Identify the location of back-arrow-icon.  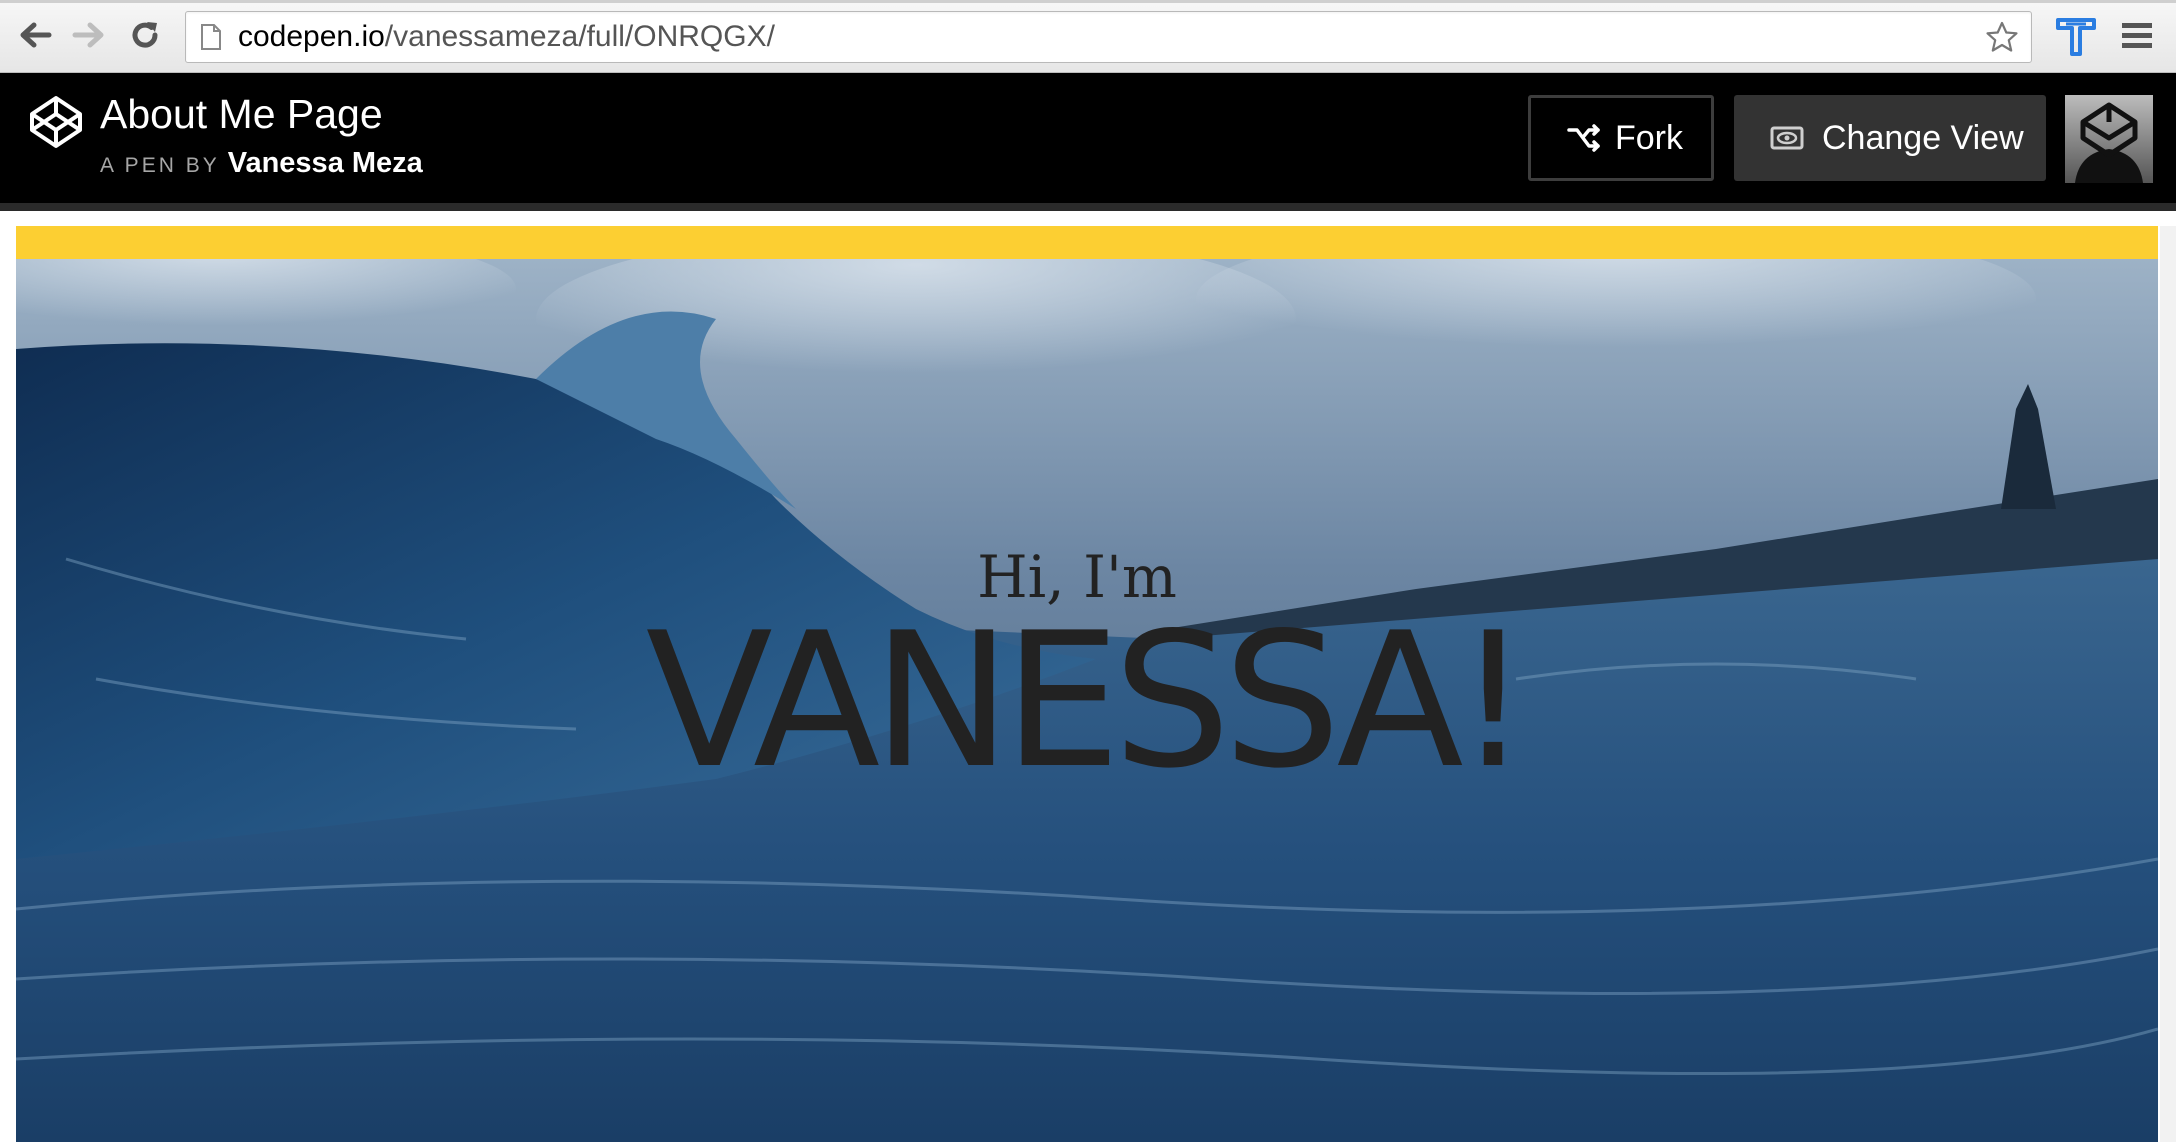
(36, 35).